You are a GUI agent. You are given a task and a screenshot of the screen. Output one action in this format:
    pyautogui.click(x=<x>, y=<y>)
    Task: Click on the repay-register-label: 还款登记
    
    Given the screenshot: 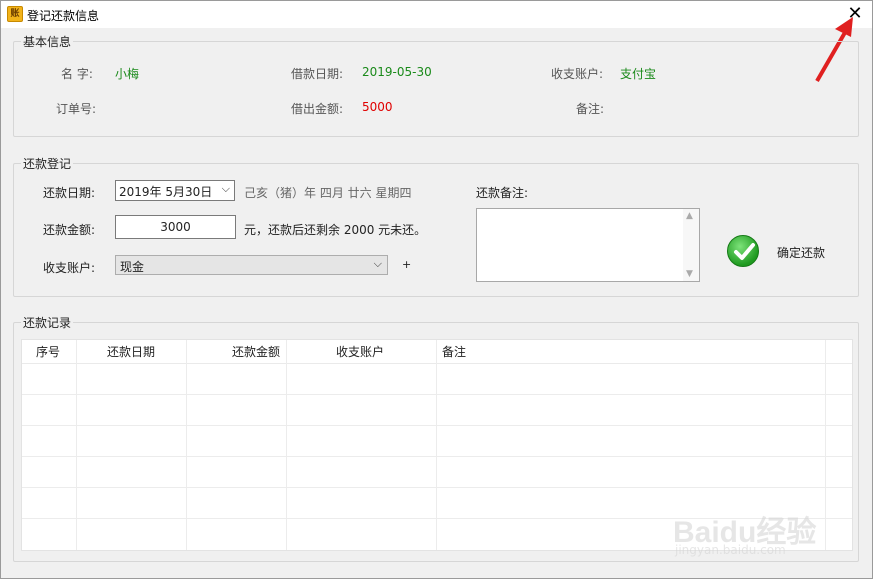 What is the action you would take?
    pyautogui.click(x=47, y=163)
    